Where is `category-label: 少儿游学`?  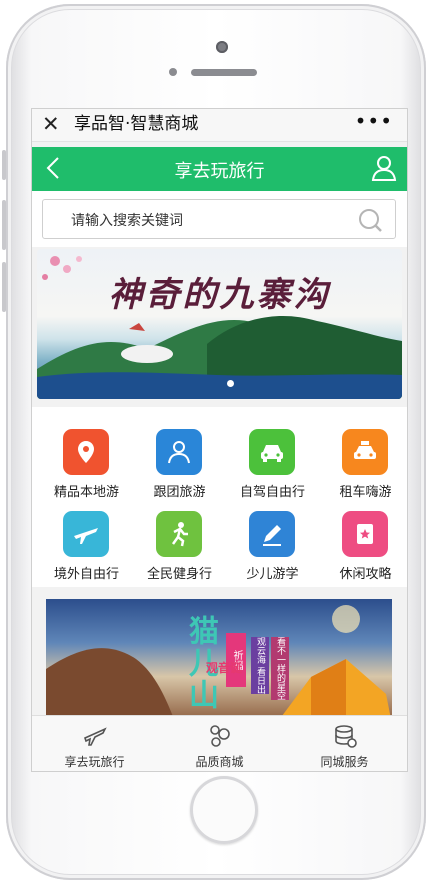 category-label: 少儿游学 is located at coordinates (272, 574).